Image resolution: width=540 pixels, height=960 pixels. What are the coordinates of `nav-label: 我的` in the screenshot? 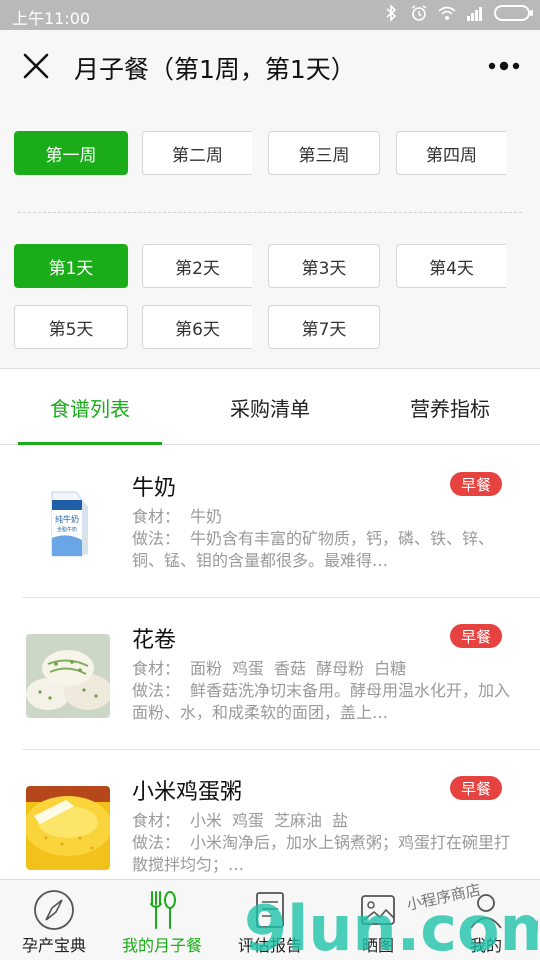 It's located at (485, 945).